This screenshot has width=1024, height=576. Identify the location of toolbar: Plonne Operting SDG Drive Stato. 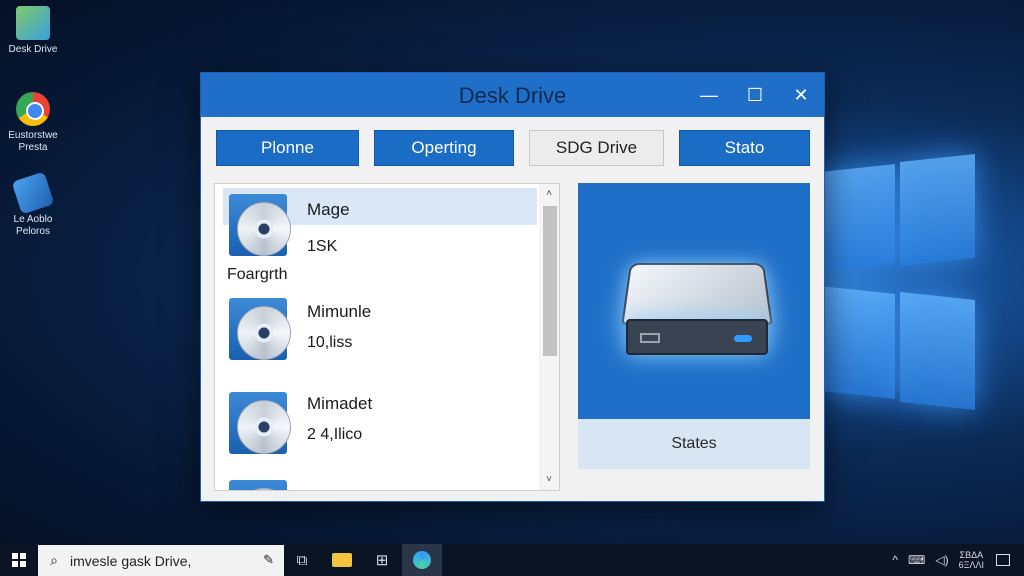
(513, 148).